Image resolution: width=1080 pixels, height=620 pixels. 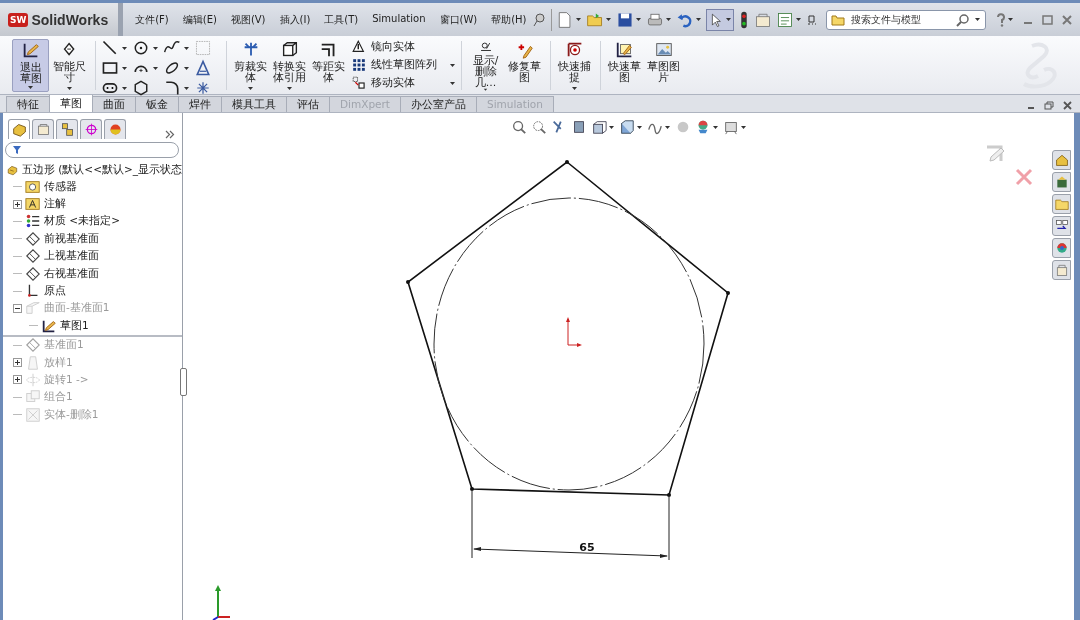 I want to click on menu-item: 文件(F), so click(x=152, y=19).